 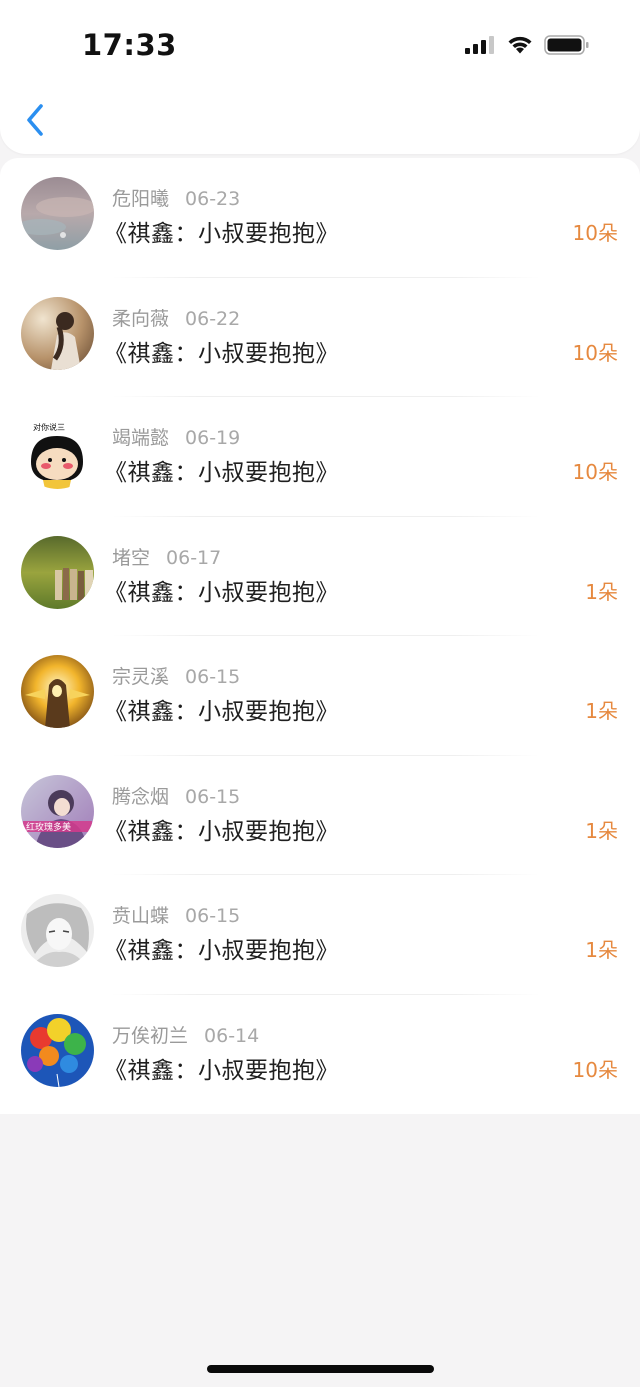 I want to click on chevron-left-icon, so click(x=35, y=120).